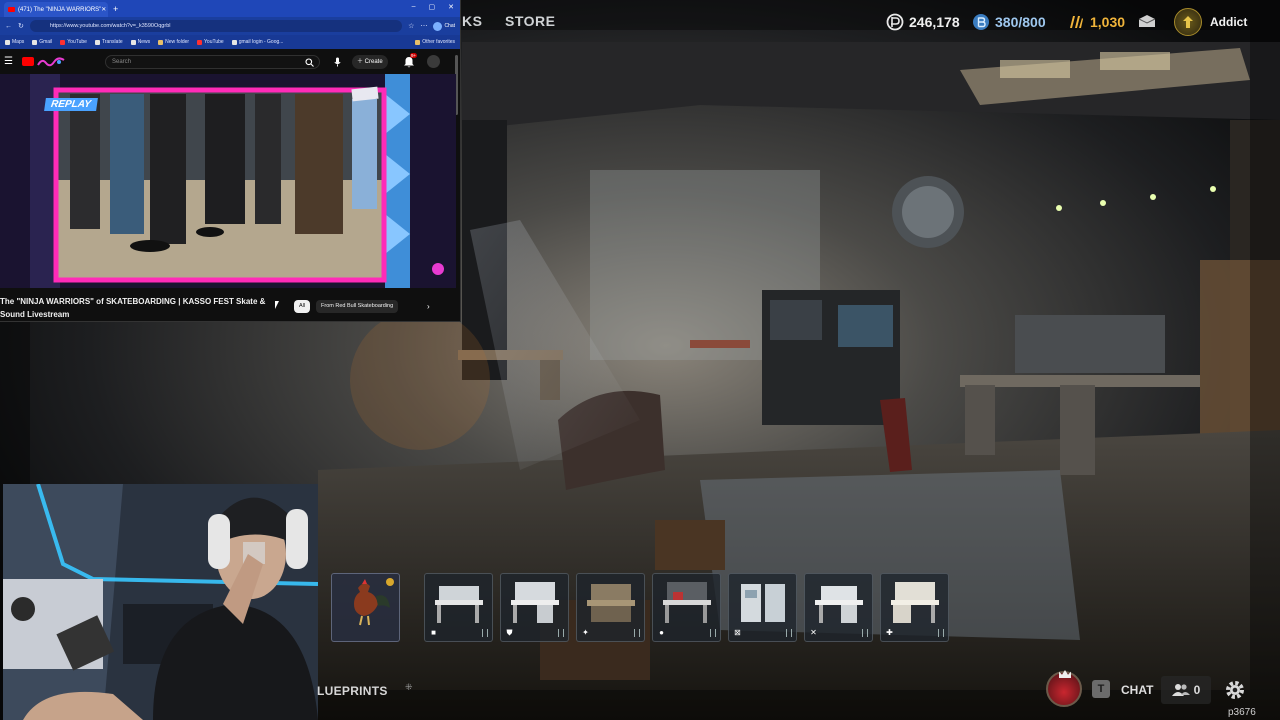 The width and height of the screenshot is (1280, 720). Describe the element at coordinates (352, 691) in the screenshot. I see `blueprints-label: LUEPRINTS` at that location.